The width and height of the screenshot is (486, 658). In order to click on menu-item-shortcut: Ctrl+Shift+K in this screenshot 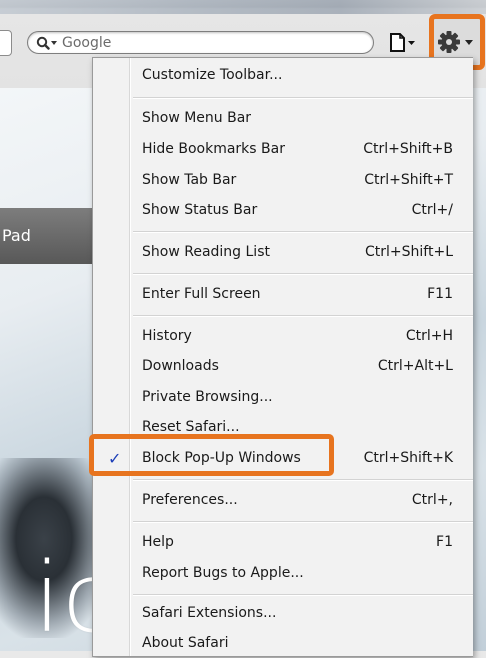, I will do `click(408, 458)`.